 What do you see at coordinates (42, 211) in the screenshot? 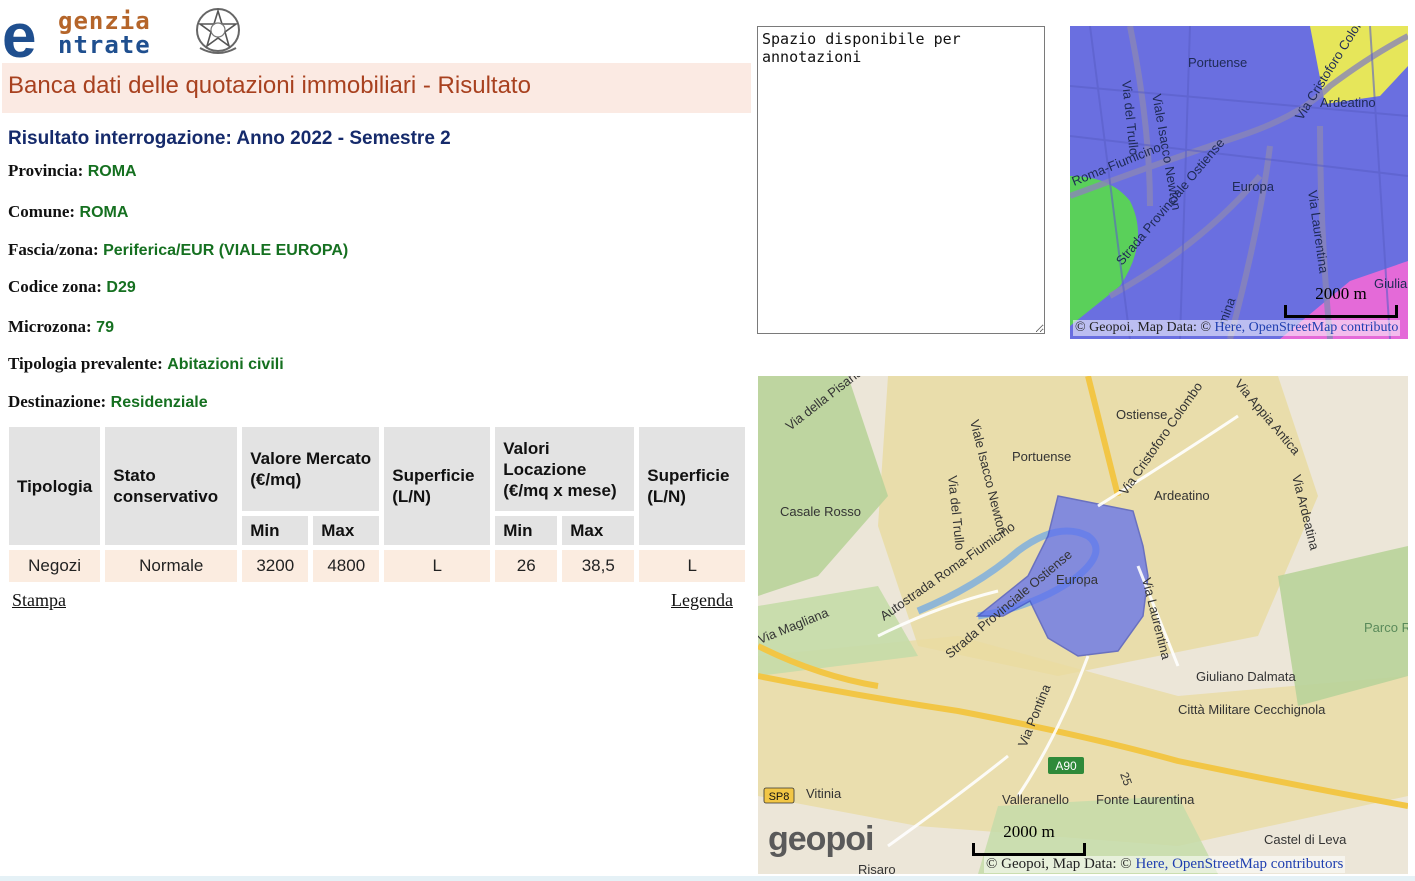
I see `field-comune-label: Comune:` at bounding box center [42, 211].